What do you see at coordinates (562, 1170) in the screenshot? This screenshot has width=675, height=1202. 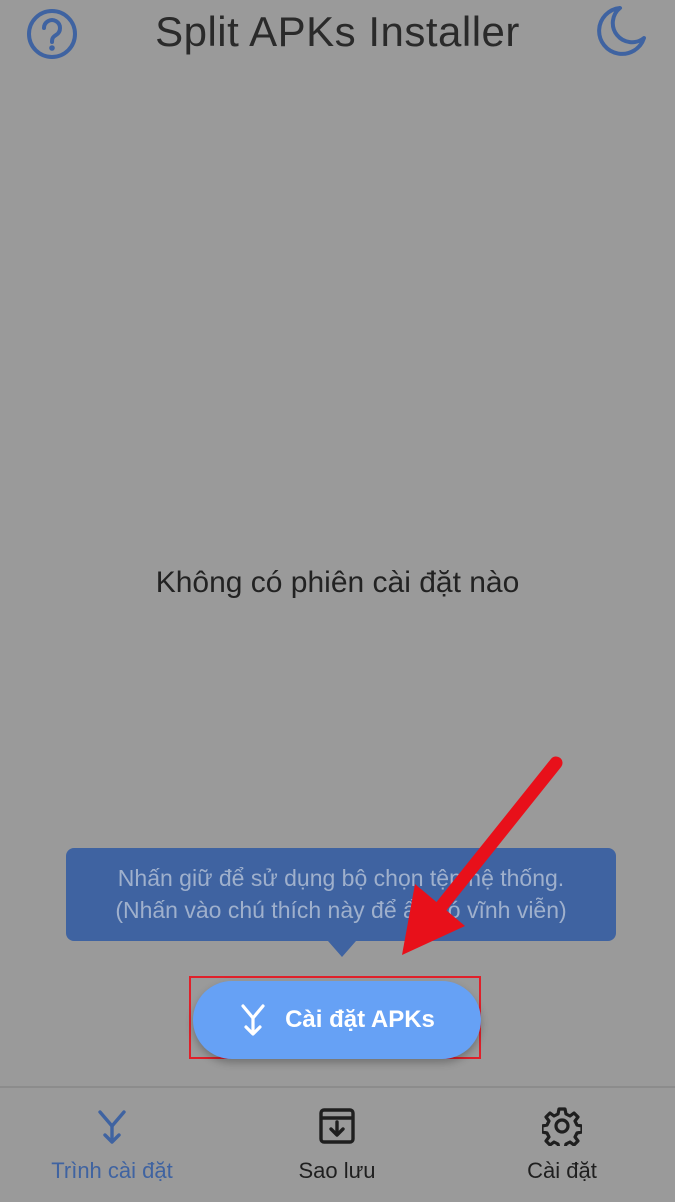 I see `nav-label-settings: Cài đặt` at bounding box center [562, 1170].